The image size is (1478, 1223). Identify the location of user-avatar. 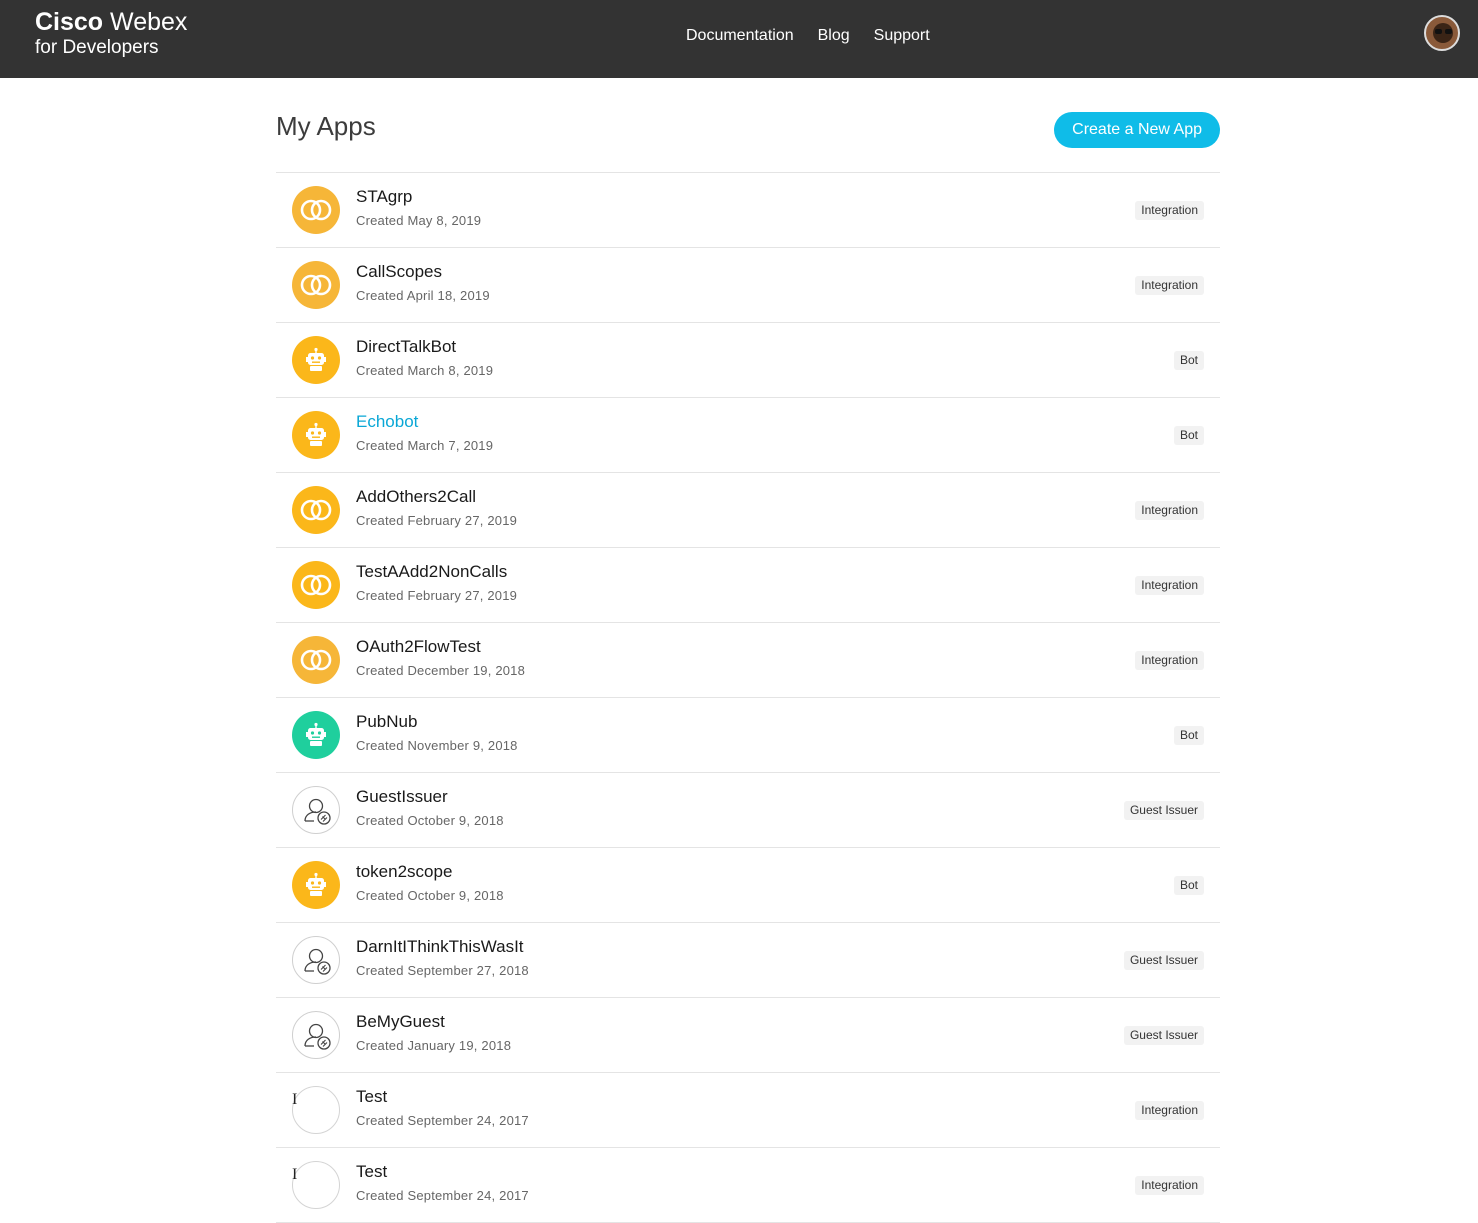
(1442, 33).